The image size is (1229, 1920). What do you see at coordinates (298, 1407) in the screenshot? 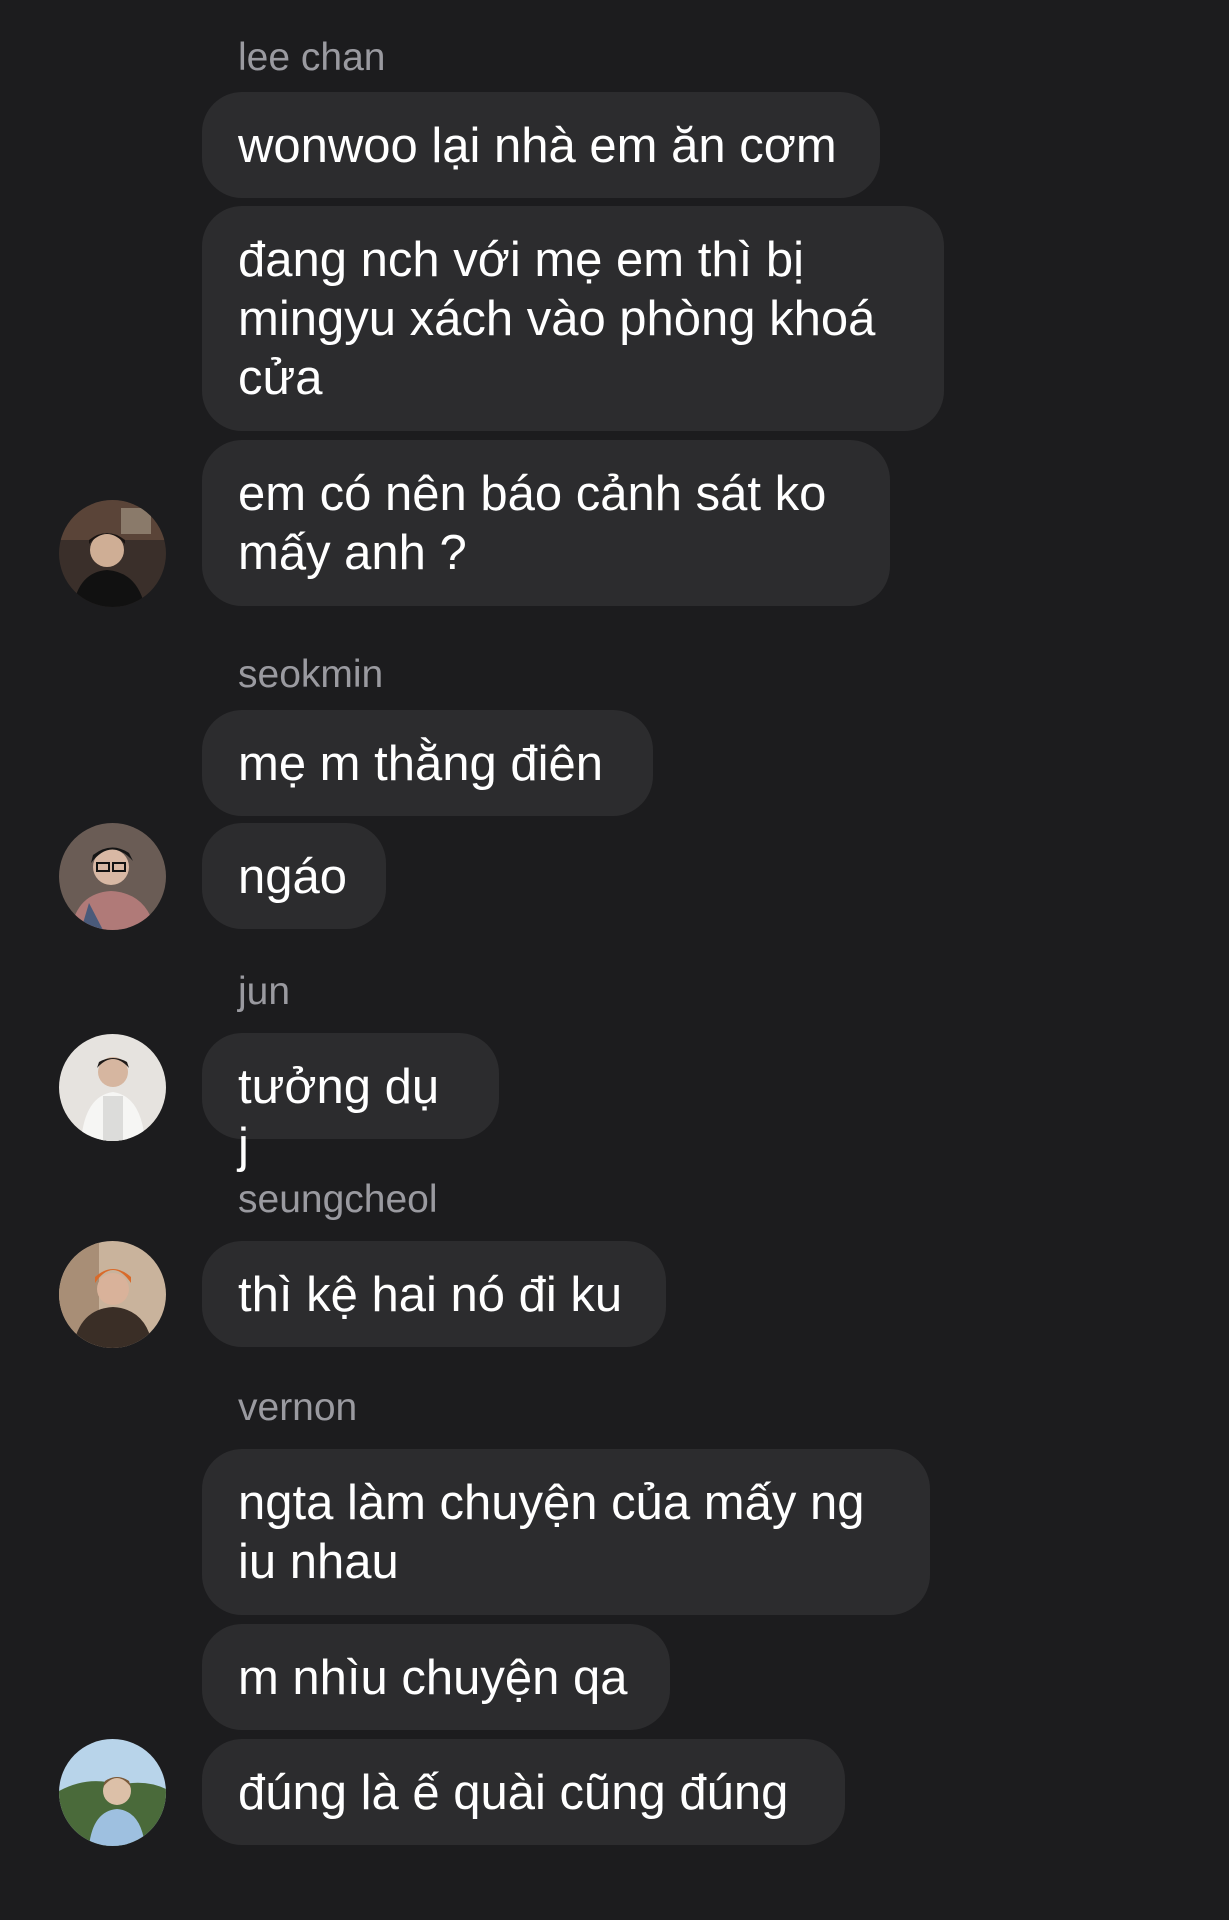
I see `sender-name-vernon: vernon` at bounding box center [298, 1407].